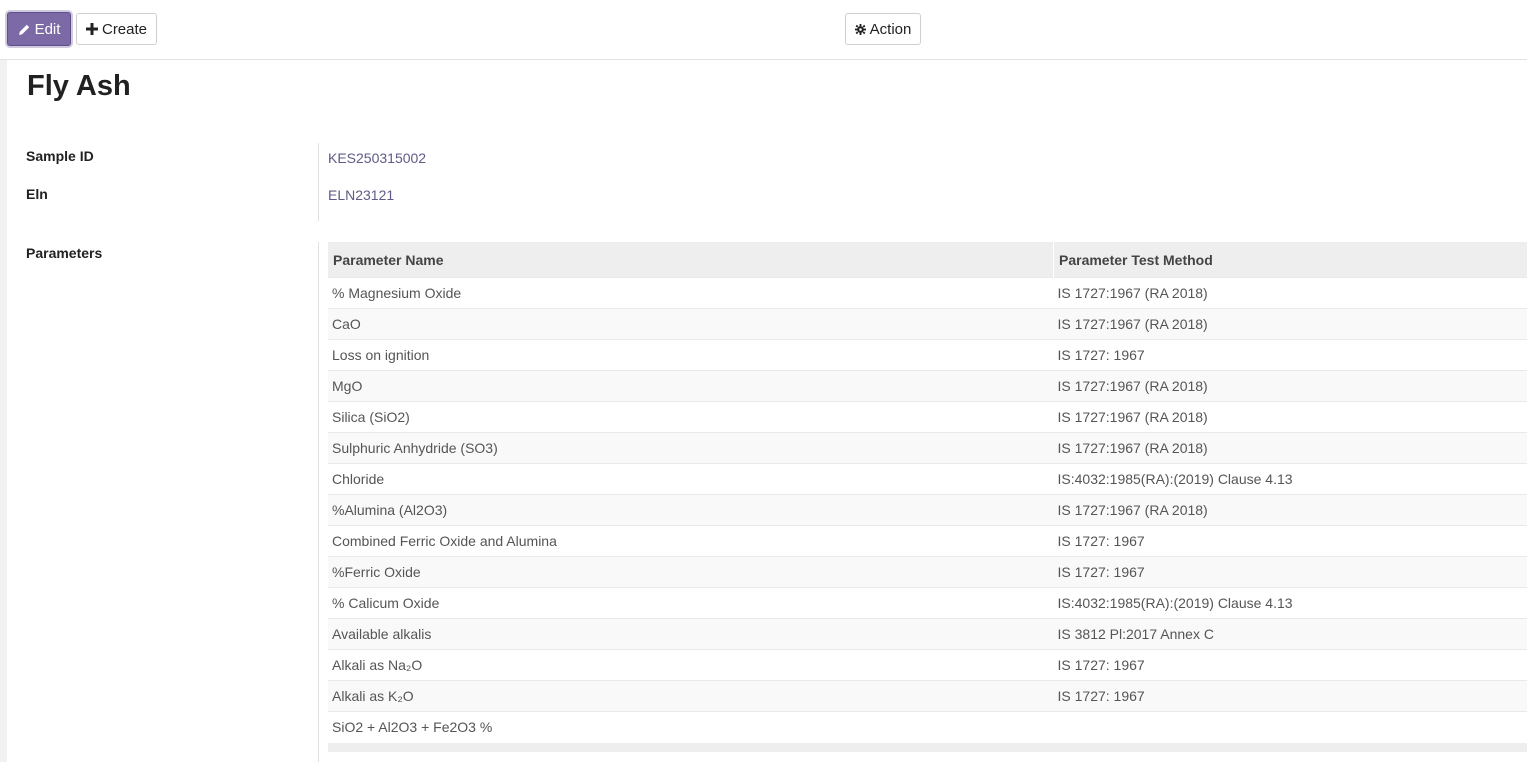  What do you see at coordinates (361, 195) in the screenshot?
I see `eln-value: ELN23121` at bounding box center [361, 195].